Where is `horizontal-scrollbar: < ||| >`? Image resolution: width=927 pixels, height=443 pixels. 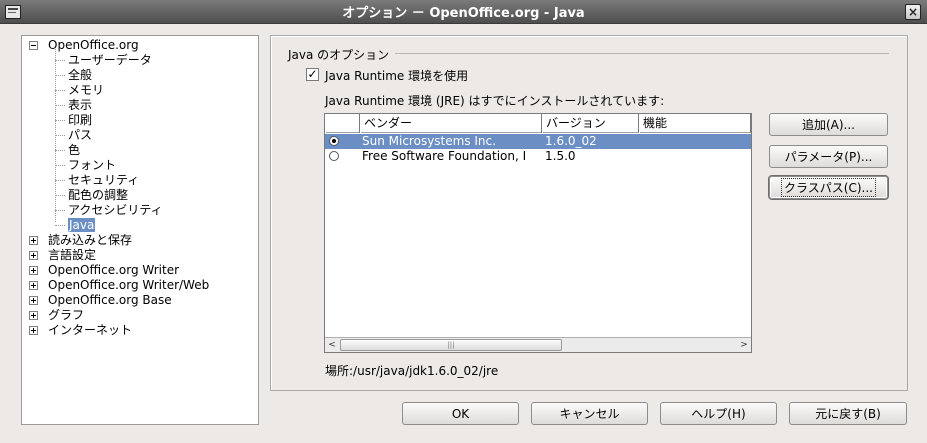
horizontal-scrollbar: < ||| > is located at coordinates (538, 344).